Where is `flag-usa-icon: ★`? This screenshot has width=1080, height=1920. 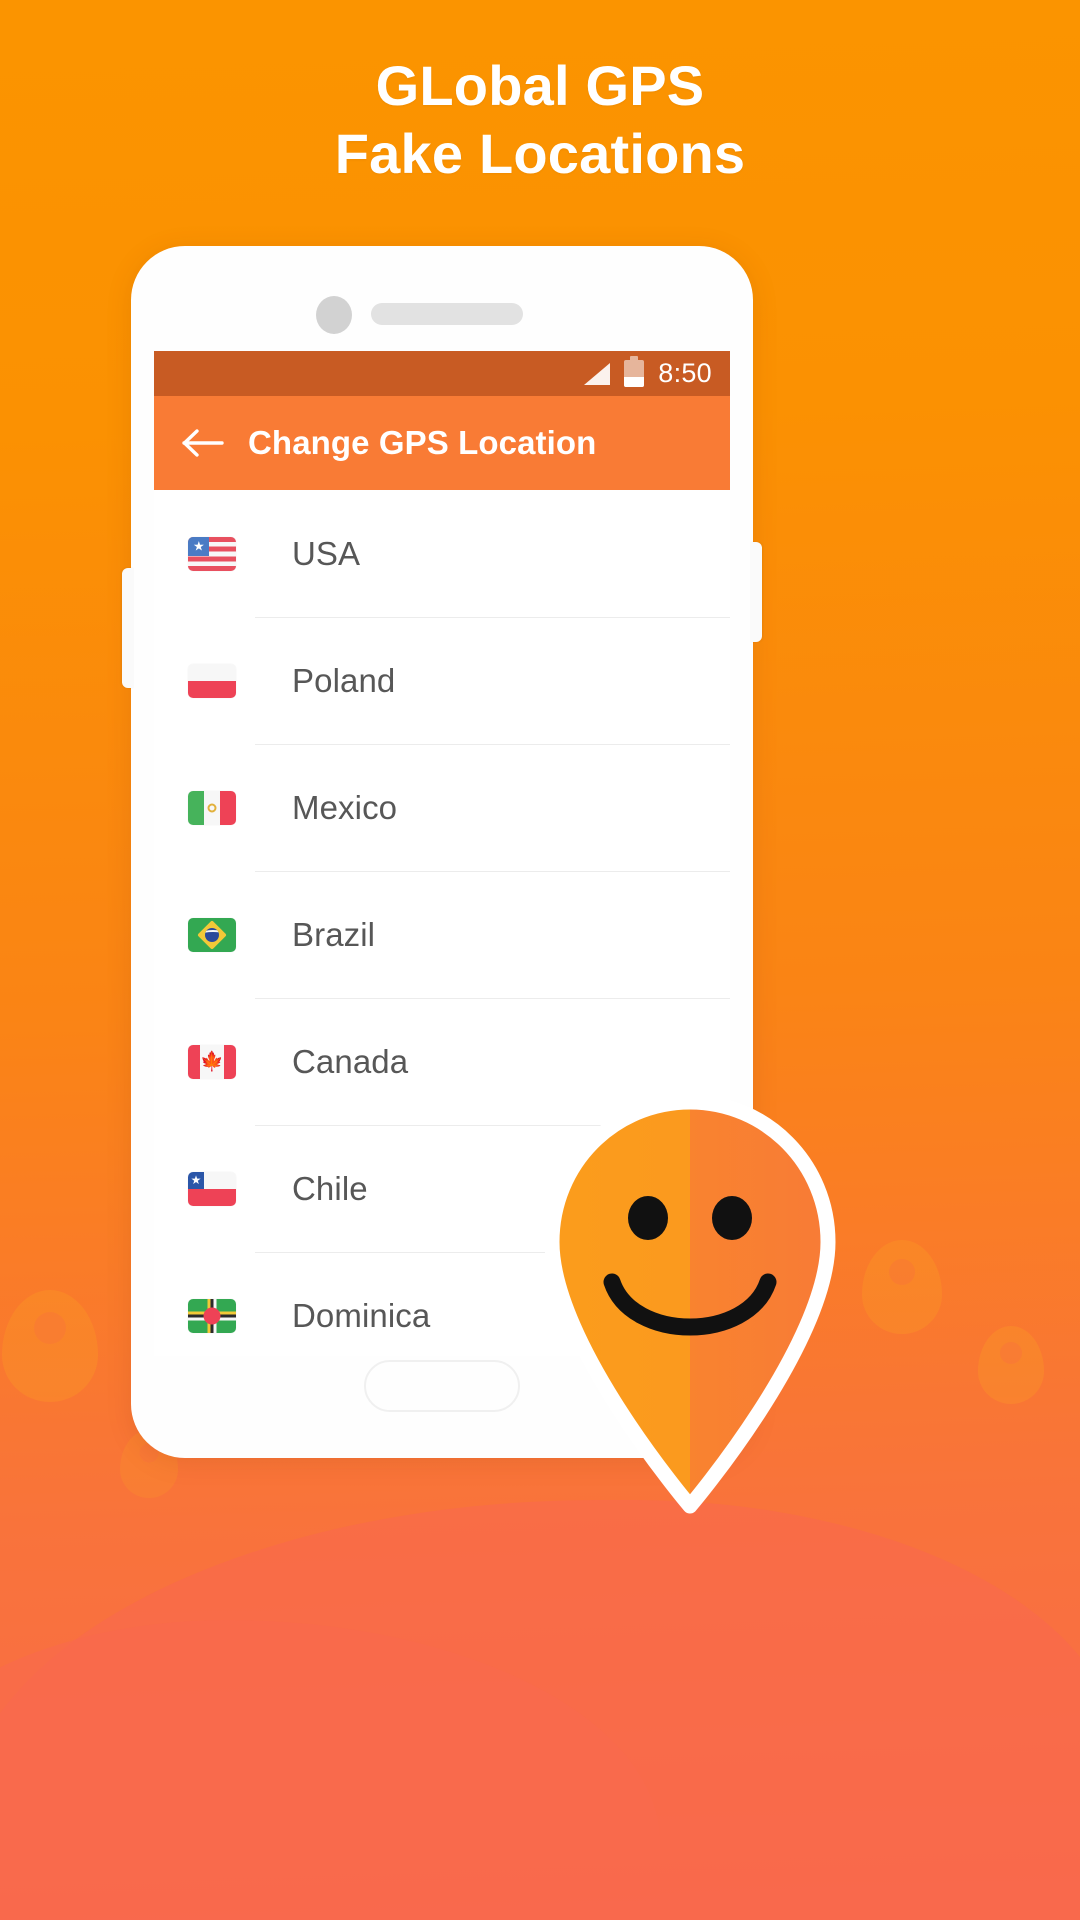
flag-usa-icon: ★ is located at coordinates (212, 553).